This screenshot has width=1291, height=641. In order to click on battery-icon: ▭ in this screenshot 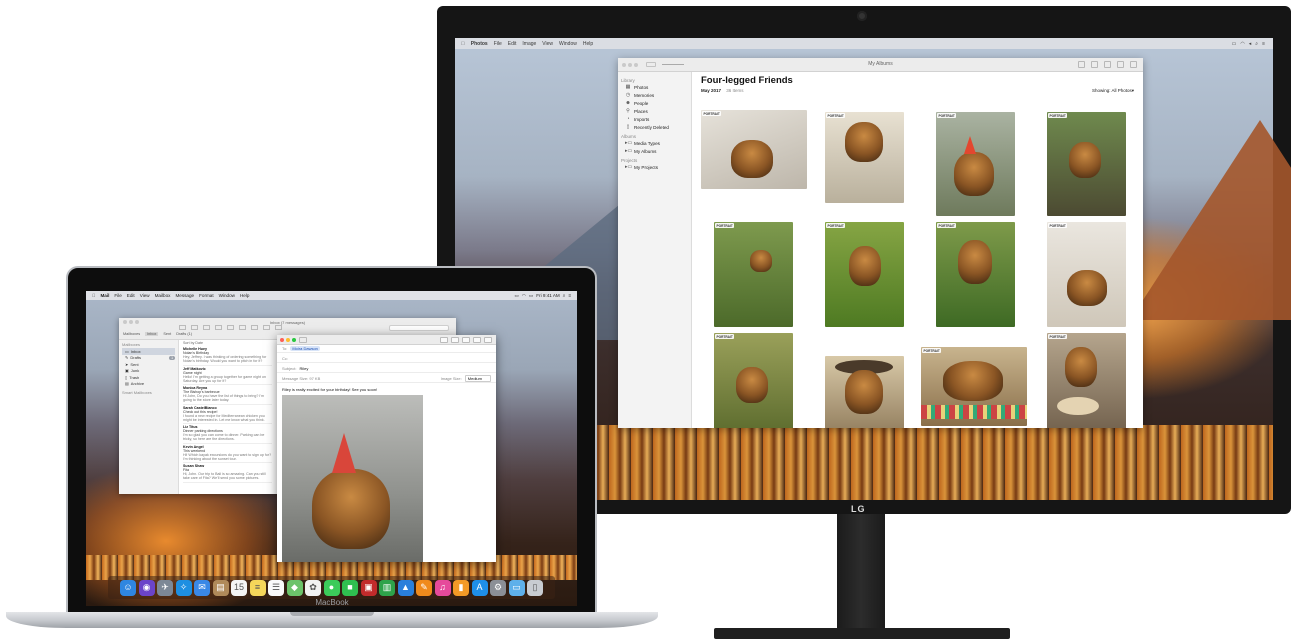, I will do `click(531, 296)`.